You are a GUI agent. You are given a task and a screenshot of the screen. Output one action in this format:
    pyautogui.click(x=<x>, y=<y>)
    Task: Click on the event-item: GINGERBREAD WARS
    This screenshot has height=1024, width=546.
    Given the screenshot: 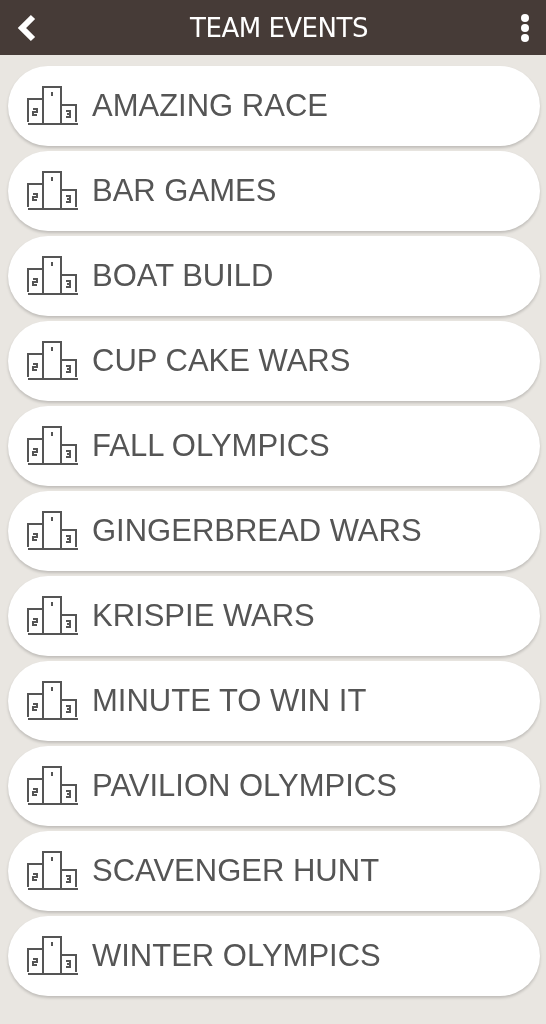 What is the action you would take?
    pyautogui.click(x=274, y=531)
    